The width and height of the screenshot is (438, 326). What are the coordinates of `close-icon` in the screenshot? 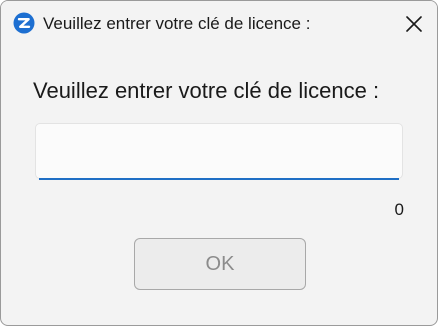 It's located at (414, 24).